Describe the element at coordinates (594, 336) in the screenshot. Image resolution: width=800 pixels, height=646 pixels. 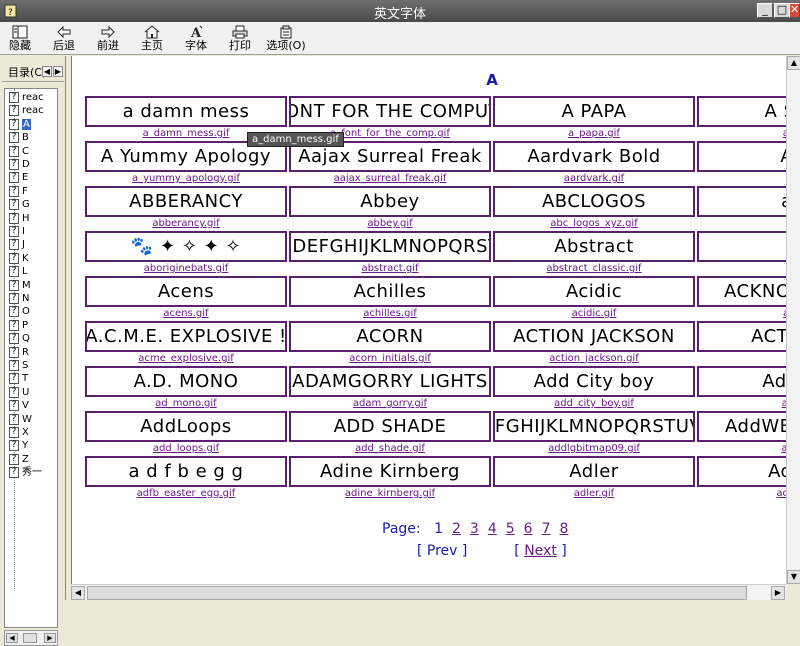
I see `font-preview-image: ACTION JACKSON` at that location.